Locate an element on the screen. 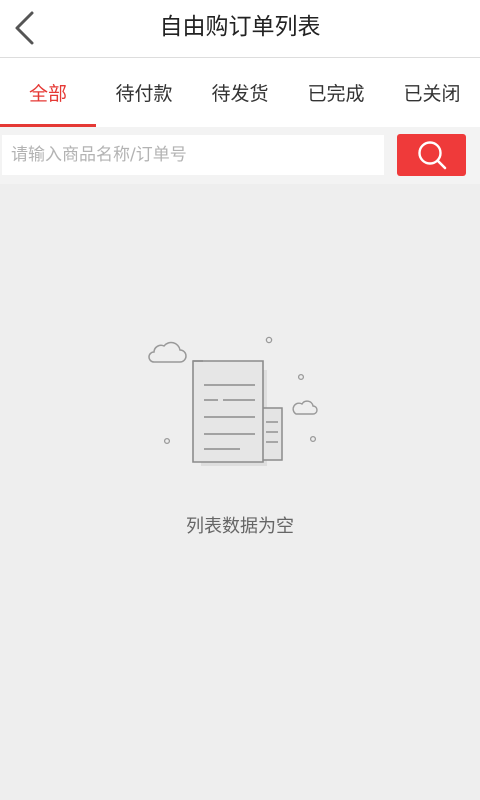 The height and width of the screenshot is (800, 480). tab-pending-payment: 待付款 is located at coordinates (144, 92).